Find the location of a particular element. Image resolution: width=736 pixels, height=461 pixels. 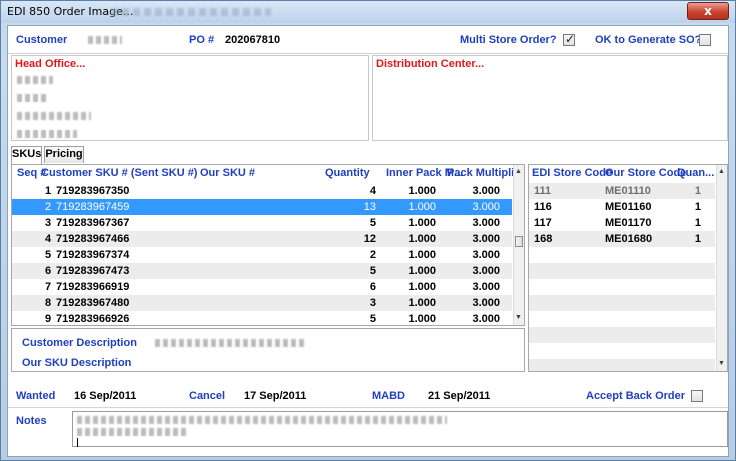

cell-seq: 3 is located at coordinates (48, 223).